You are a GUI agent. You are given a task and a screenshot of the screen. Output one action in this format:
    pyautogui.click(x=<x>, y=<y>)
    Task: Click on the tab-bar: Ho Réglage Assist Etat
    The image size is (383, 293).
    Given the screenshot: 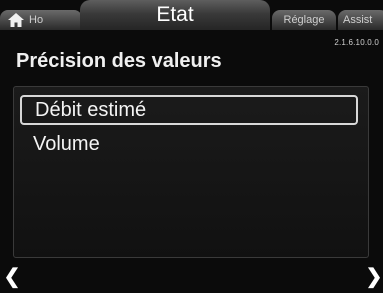 What is the action you would take?
    pyautogui.click(x=191, y=16)
    